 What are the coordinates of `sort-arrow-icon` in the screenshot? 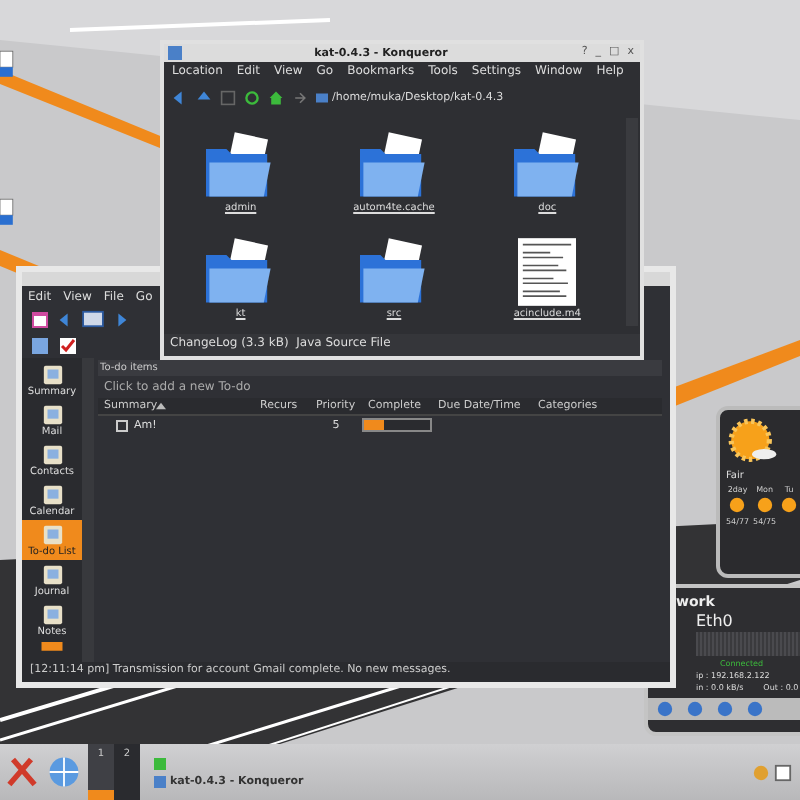 It's located at (161, 406).